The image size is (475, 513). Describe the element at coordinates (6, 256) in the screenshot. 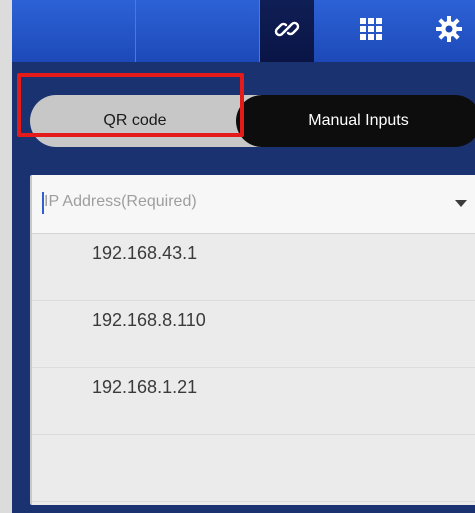

I see `left-border` at that location.